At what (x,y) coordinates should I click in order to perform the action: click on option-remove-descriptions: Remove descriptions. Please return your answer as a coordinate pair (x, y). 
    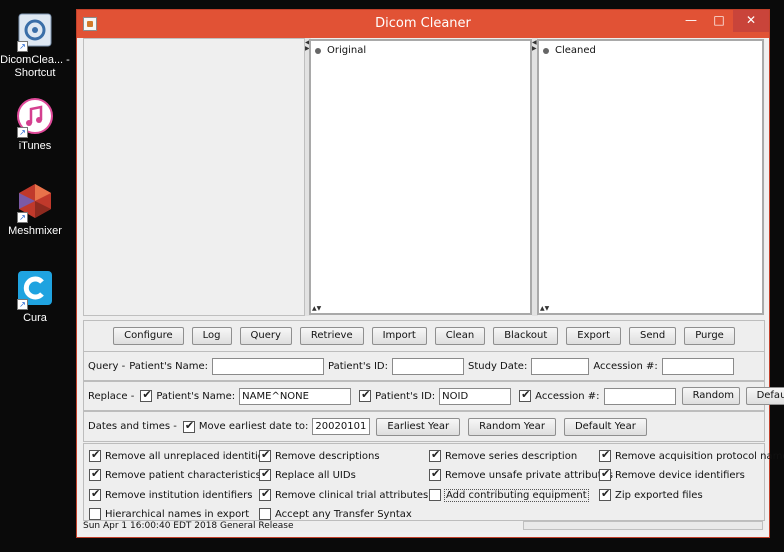
    Looking at the image, I should click on (319, 455).